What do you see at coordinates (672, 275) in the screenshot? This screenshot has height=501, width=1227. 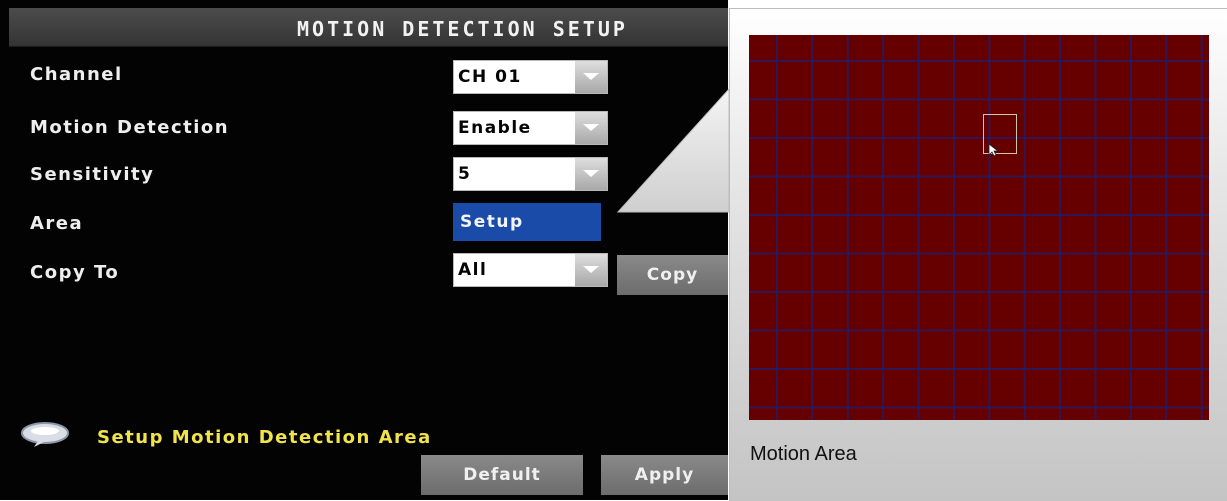 I see `copy-button: Copy` at bounding box center [672, 275].